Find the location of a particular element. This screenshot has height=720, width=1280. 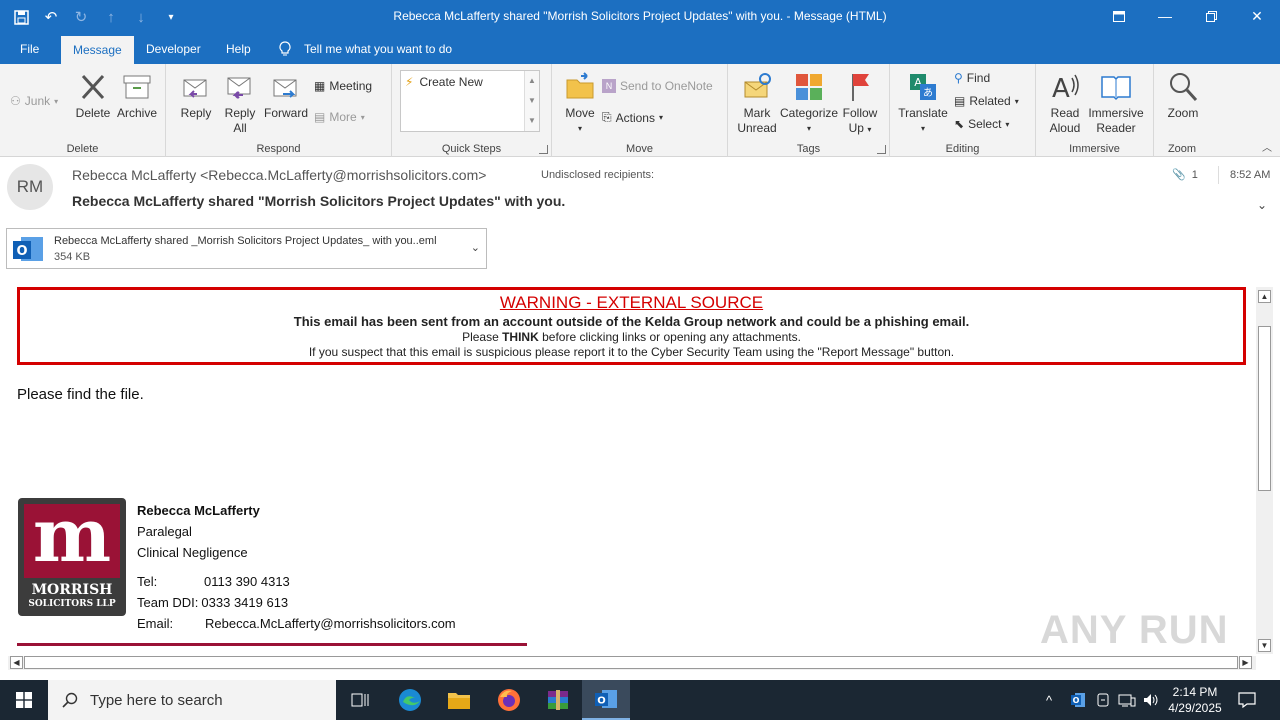

read-aloud-button: A Read Aloud is located at coordinates (1065, 103).